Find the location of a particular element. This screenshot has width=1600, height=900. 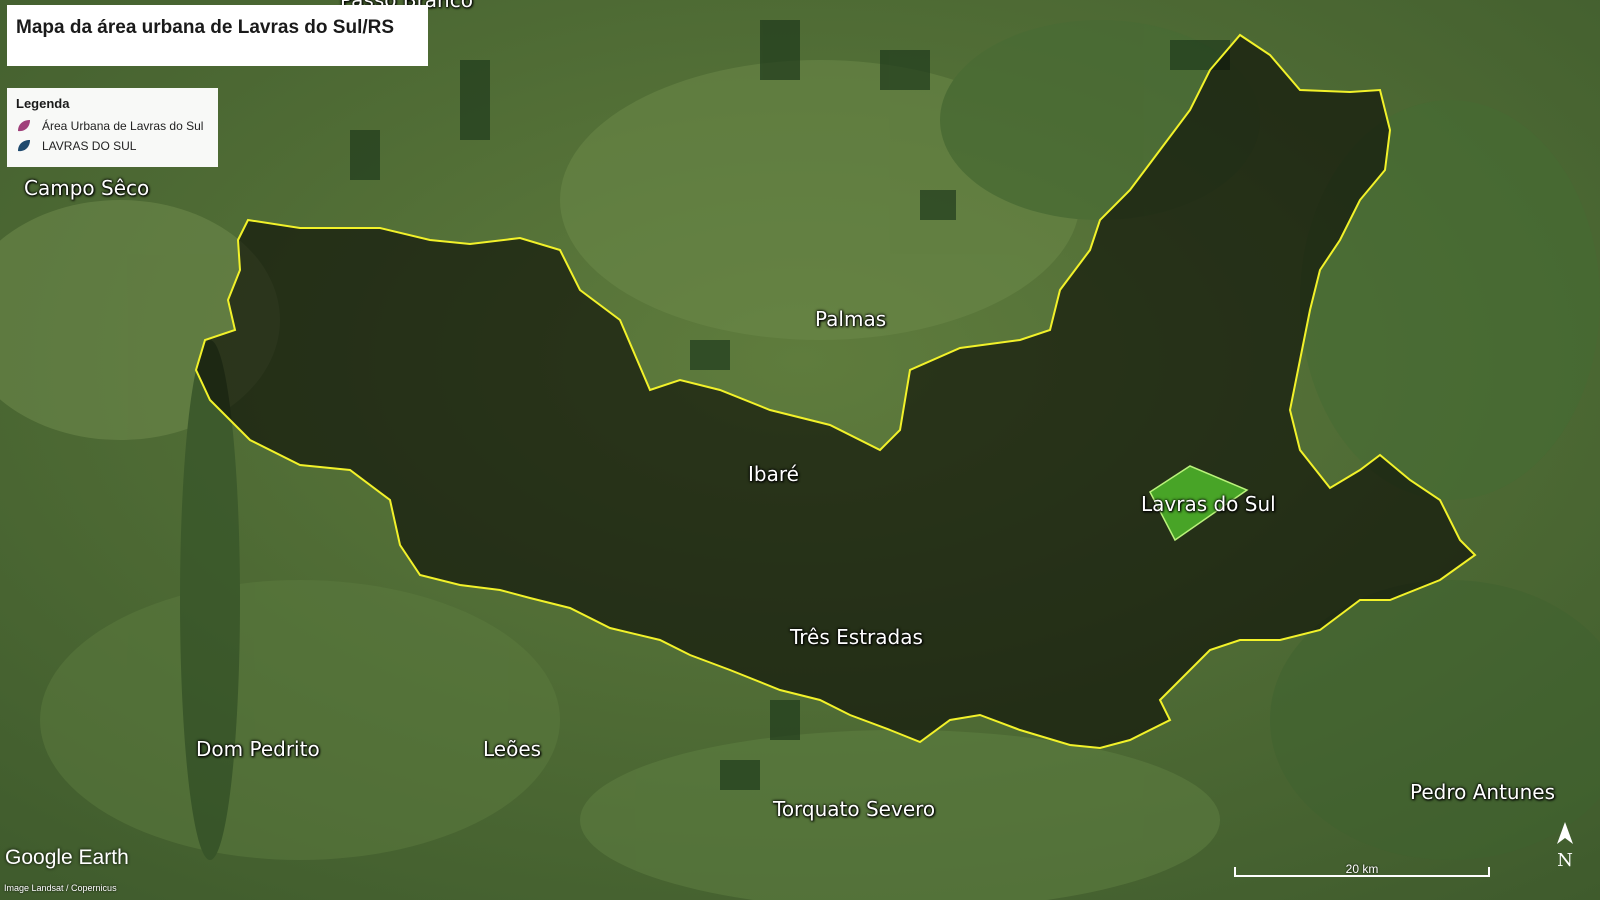

map-title: Mapa da área urbana de Lavras do Sul/RS is located at coordinates (205, 27).